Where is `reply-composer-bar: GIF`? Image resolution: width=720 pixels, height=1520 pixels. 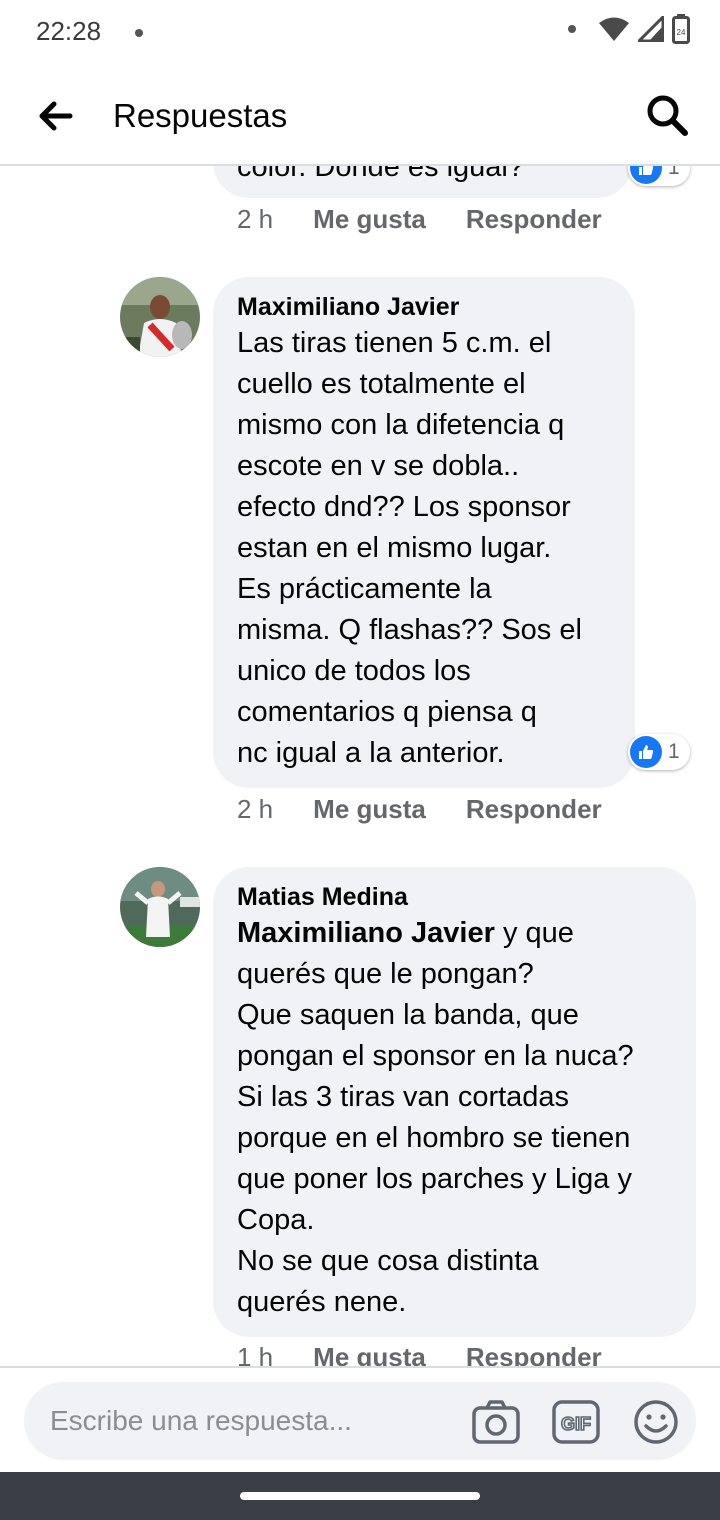
reply-composer-bar: GIF is located at coordinates (360, 1420).